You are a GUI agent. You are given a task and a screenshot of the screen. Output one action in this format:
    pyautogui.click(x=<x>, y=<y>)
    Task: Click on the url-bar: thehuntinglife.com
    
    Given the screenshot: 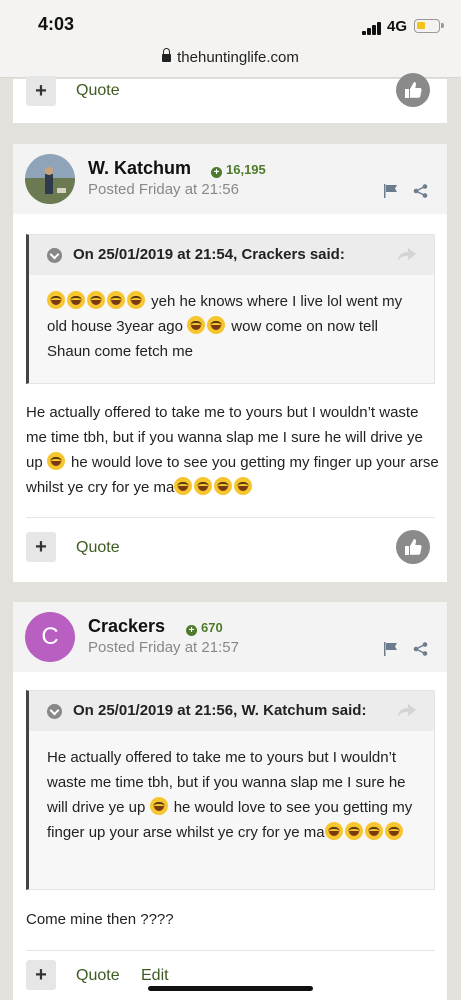 What is the action you would take?
    pyautogui.click(x=230, y=57)
    